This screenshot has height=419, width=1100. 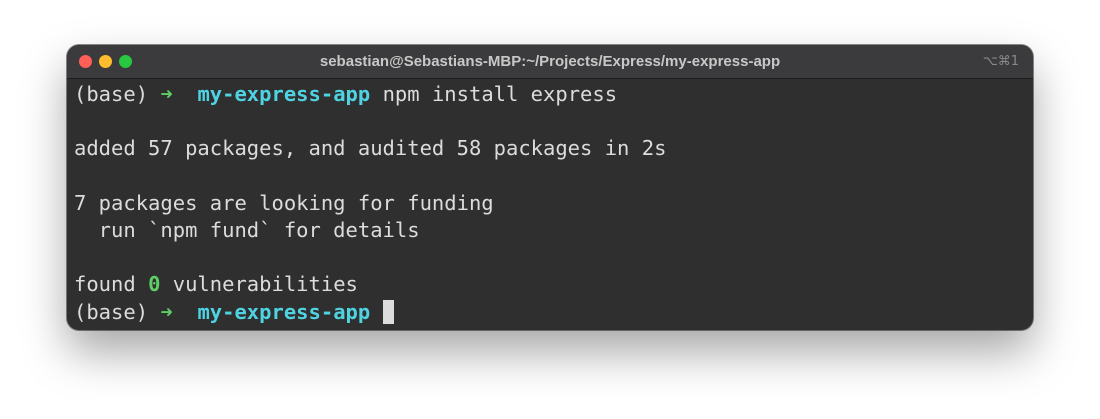 I want to click on output-vulnerabilities: found 0 vulnerabilities, so click(x=548, y=284).